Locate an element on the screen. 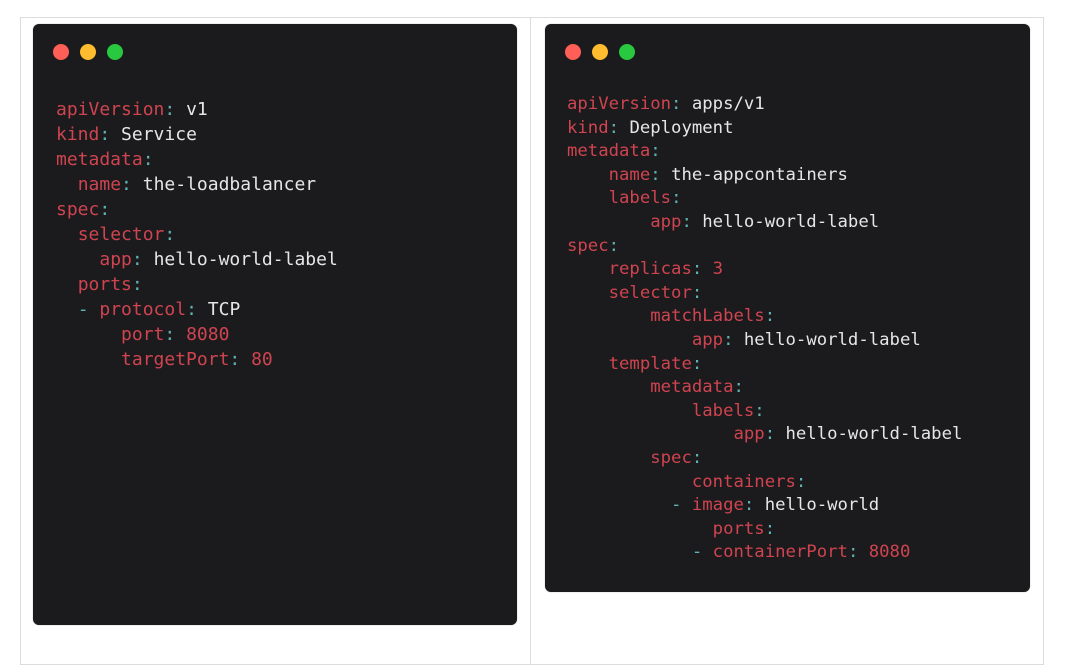 The width and height of the screenshot is (1080, 667). yaml-key: apiVersion is located at coordinates (110, 109).